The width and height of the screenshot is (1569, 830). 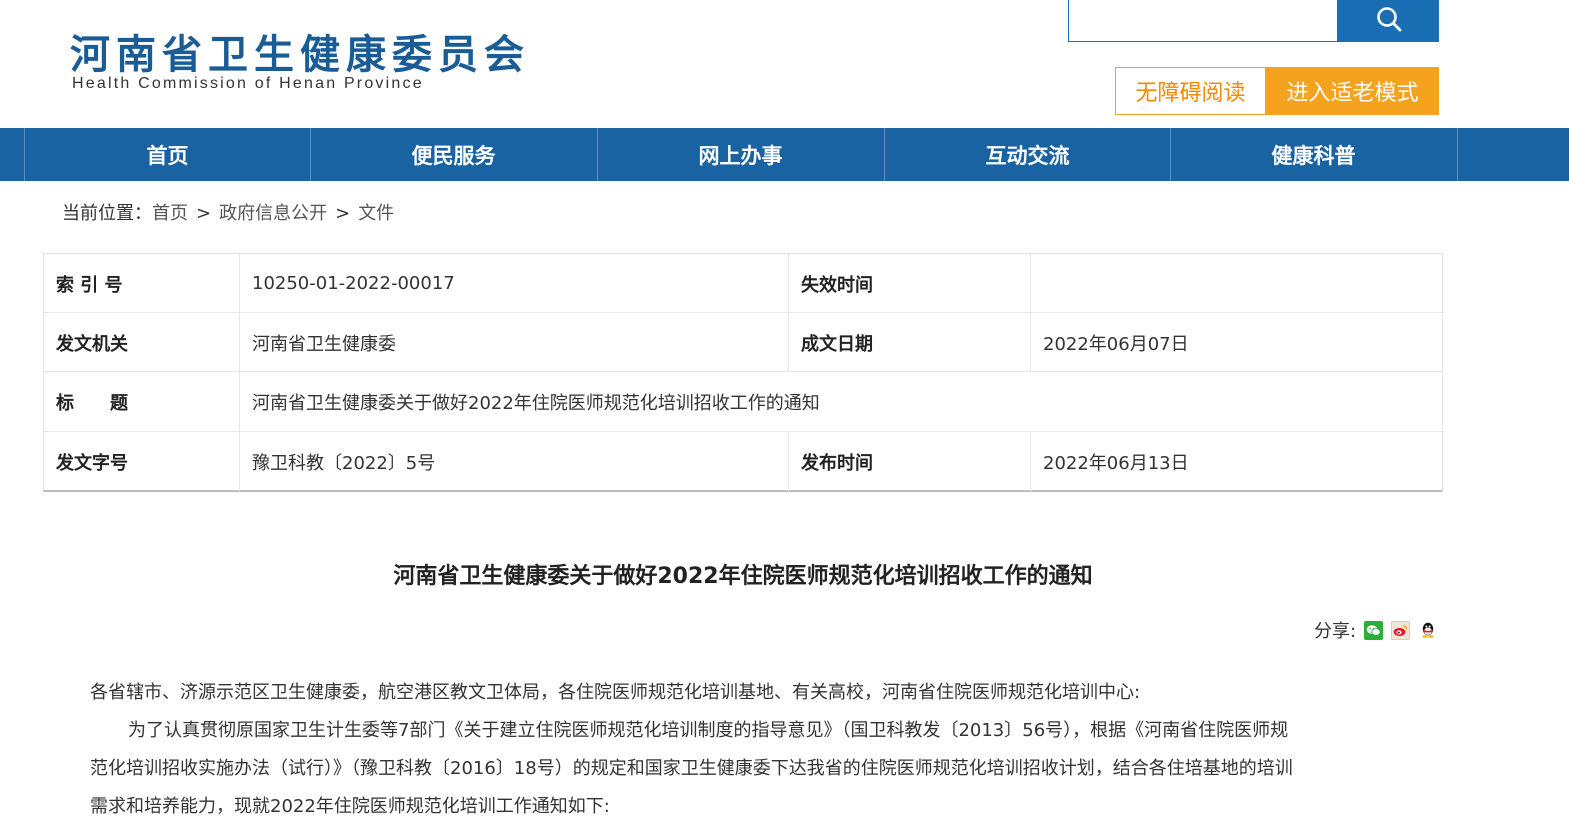 I want to click on share-label: 分享:, so click(x=1335, y=631).